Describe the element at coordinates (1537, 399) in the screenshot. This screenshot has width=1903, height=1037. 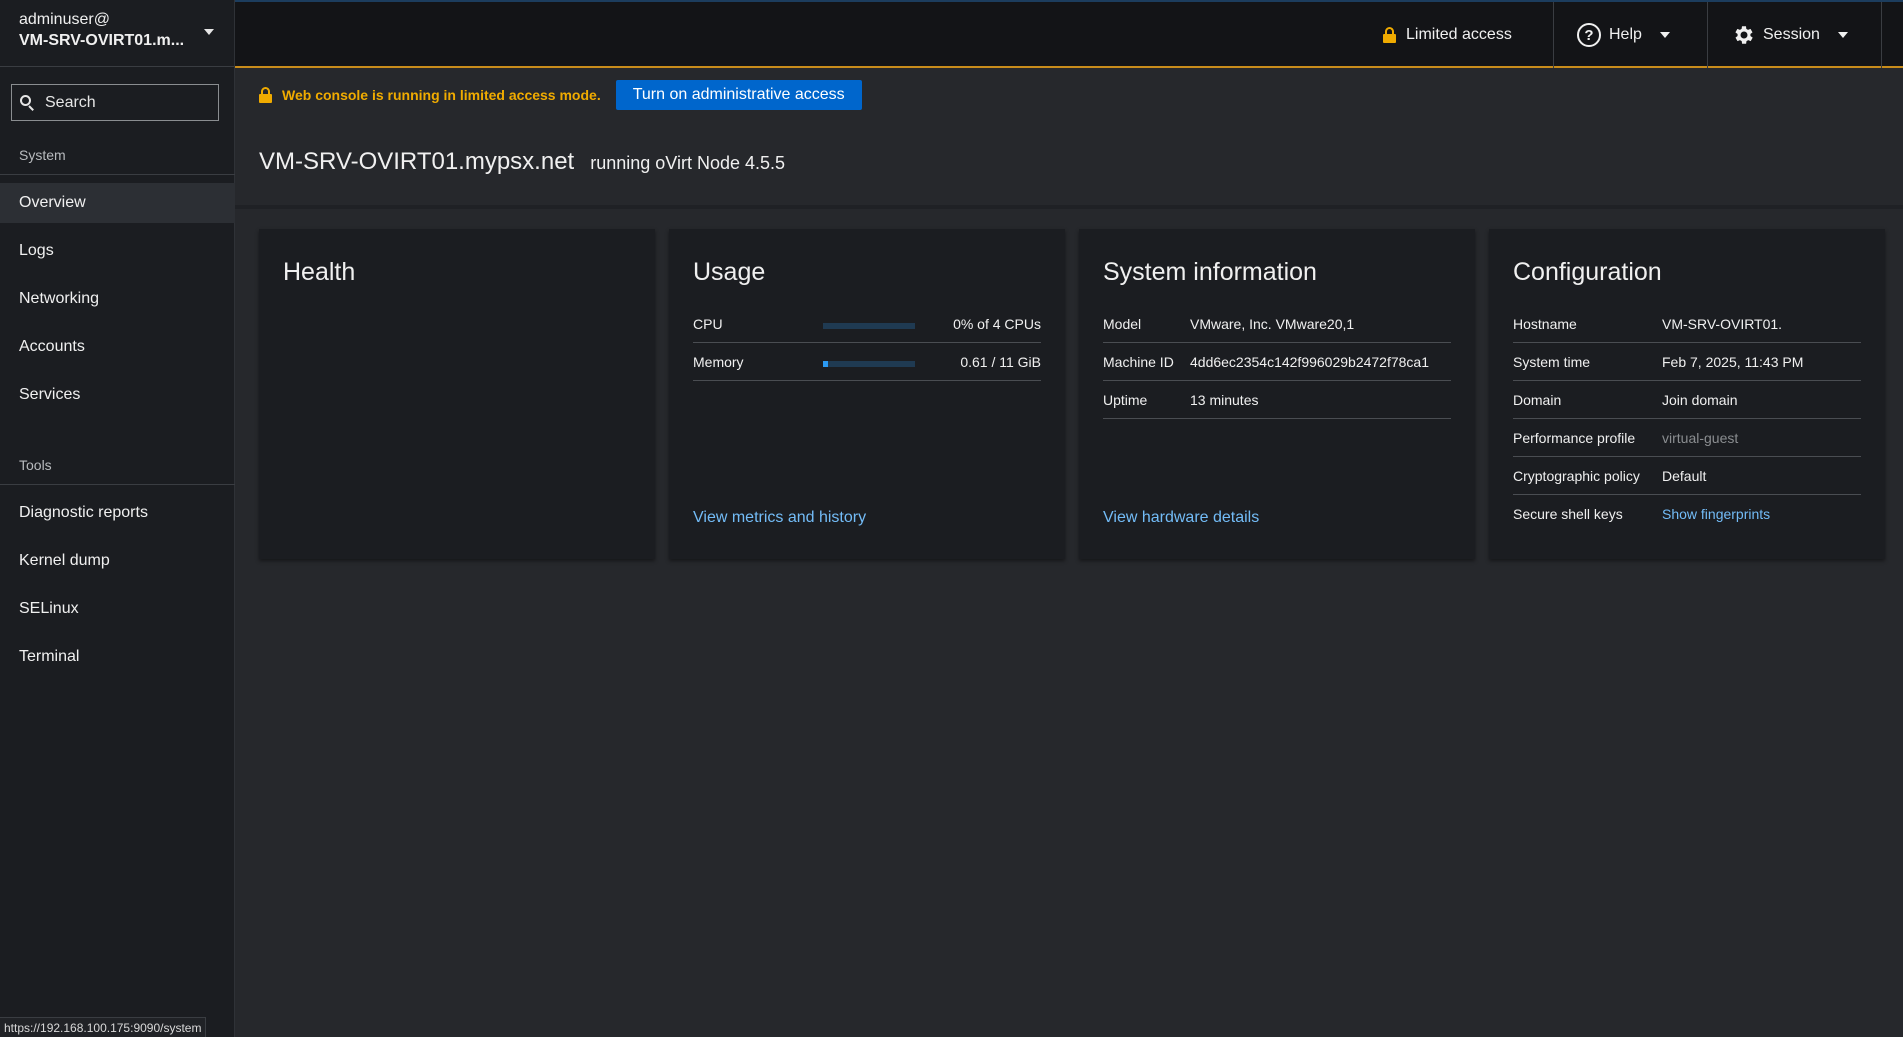
I see `config-label: Domain` at that location.